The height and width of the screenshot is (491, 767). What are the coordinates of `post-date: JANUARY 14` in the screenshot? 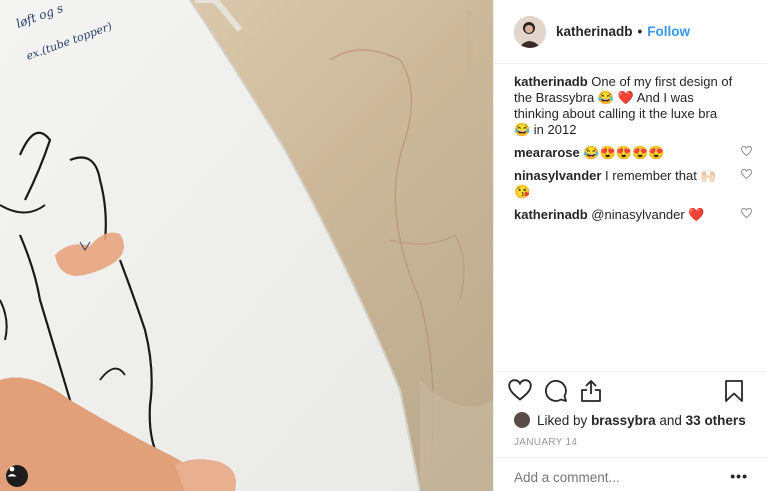 It's located at (545, 442).